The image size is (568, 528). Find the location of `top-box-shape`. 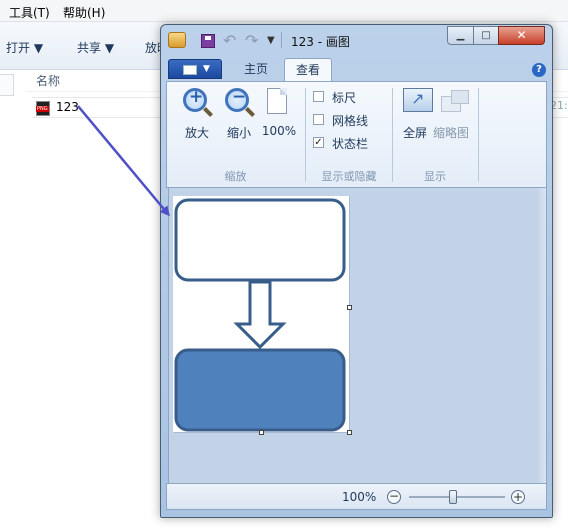

top-box-shape is located at coordinates (260, 240).